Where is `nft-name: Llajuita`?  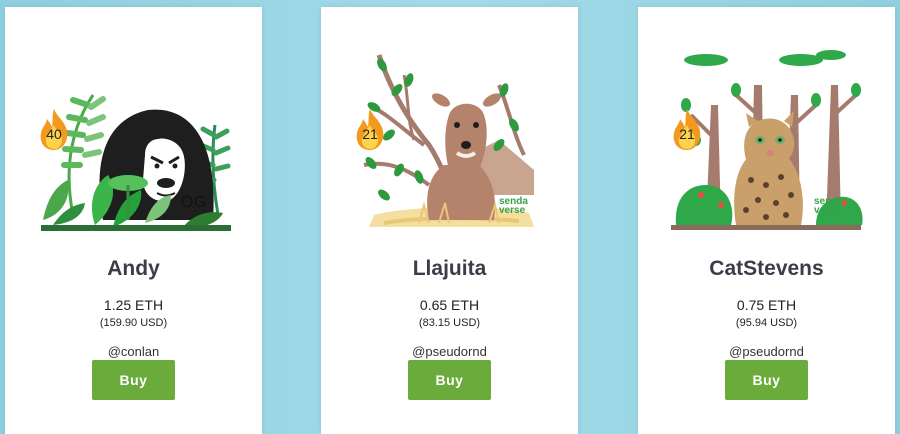 nft-name: Llajuita is located at coordinates (449, 268).